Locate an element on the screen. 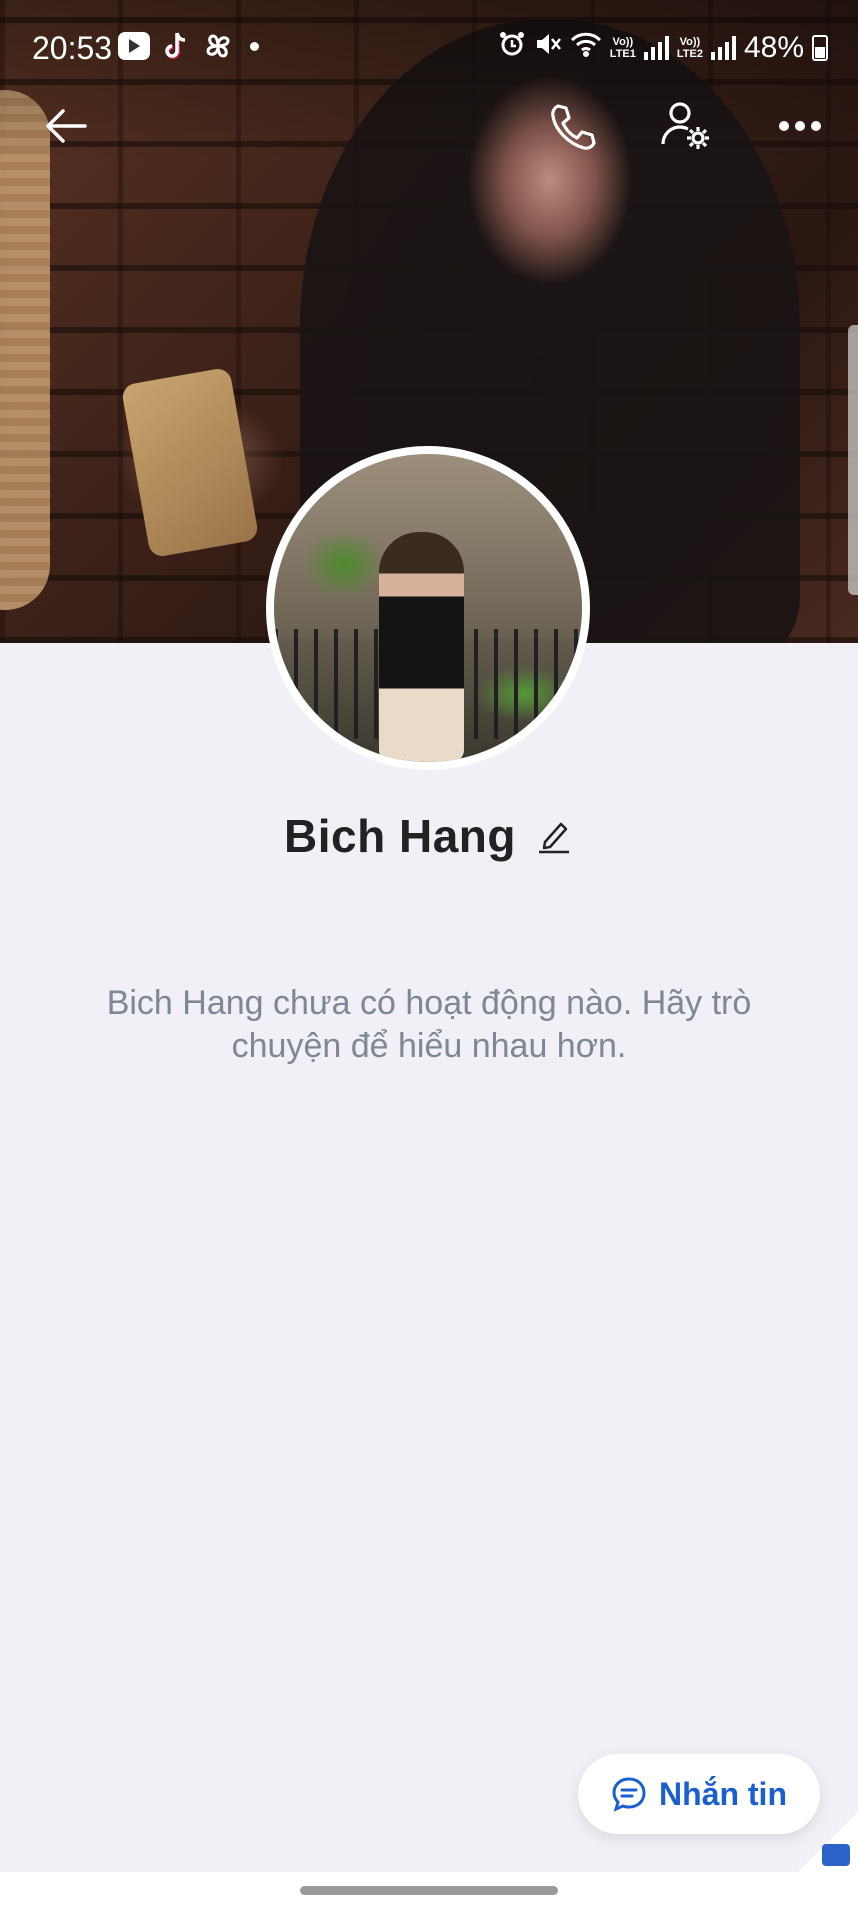 This screenshot has width=858, height=1908. avatar-person is located at coordinates (421, 647).